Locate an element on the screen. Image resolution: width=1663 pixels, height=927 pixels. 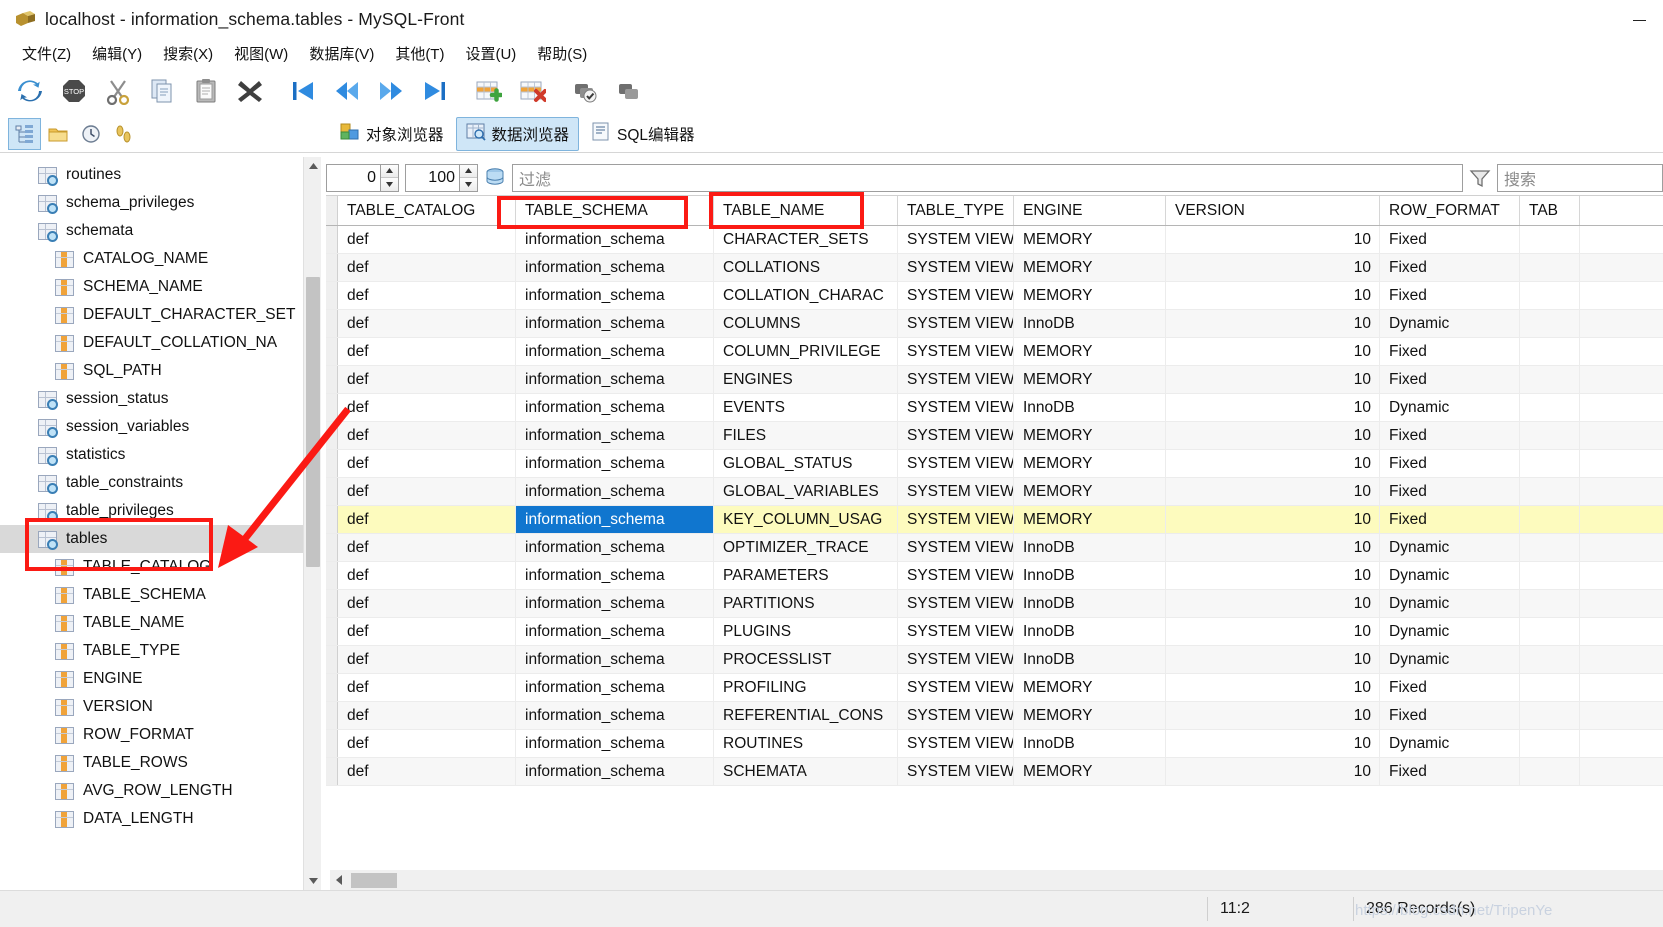
tree-item-tables: tables is located at coordinates (160, 539).